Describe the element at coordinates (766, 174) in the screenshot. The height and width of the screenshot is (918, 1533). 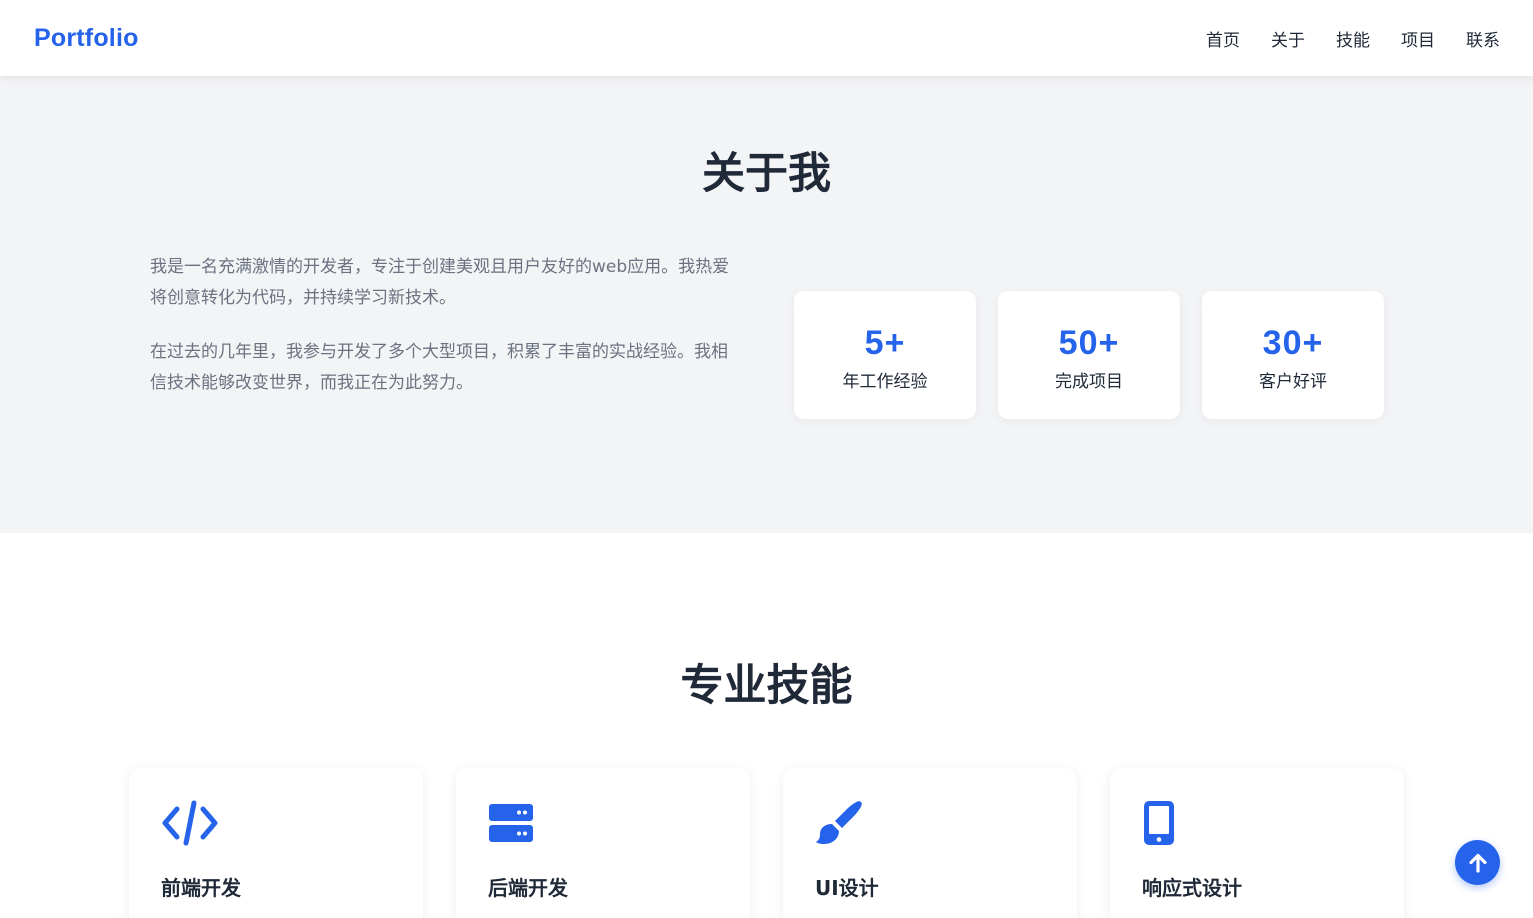
I see `about-title: 关于我` at that location.